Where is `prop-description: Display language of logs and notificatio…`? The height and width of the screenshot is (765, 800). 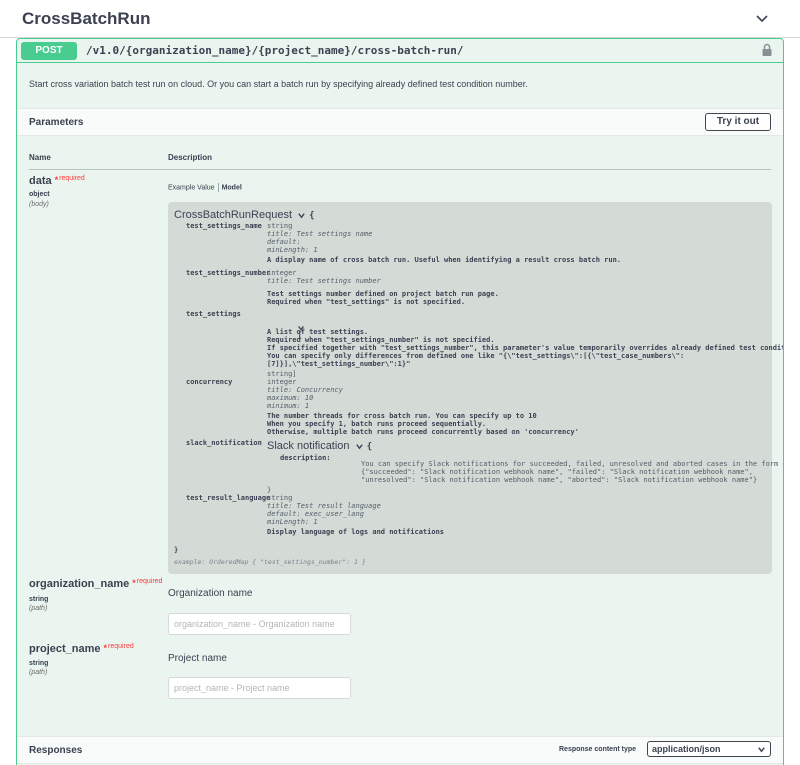 prop-description: Display language of logs and notificatio… is located at coordinates (356, 532).